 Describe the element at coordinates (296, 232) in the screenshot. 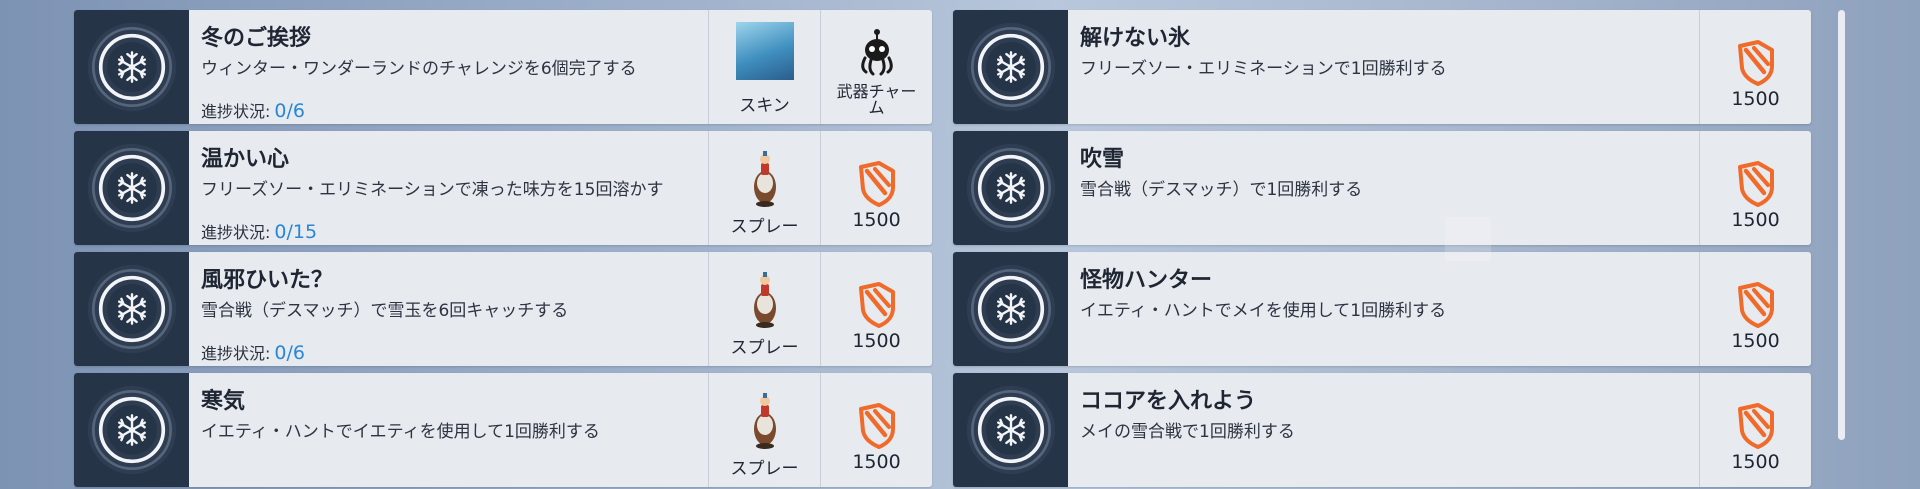

I see `progress-value: 0/15` at that location.